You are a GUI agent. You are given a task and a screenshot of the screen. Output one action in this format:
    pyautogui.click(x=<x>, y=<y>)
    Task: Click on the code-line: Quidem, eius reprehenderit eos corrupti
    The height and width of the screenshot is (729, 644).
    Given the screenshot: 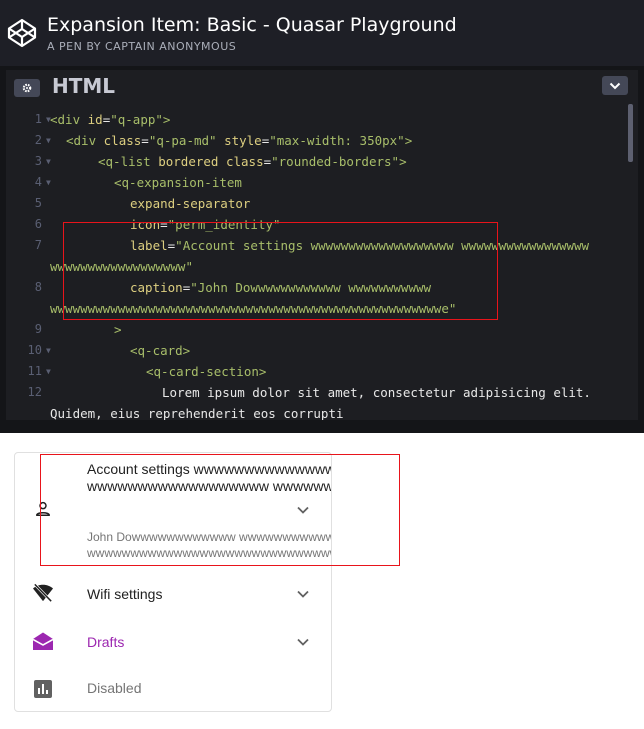 What is the action you would take?
    pyautogui.click(x=197, y=413)
    